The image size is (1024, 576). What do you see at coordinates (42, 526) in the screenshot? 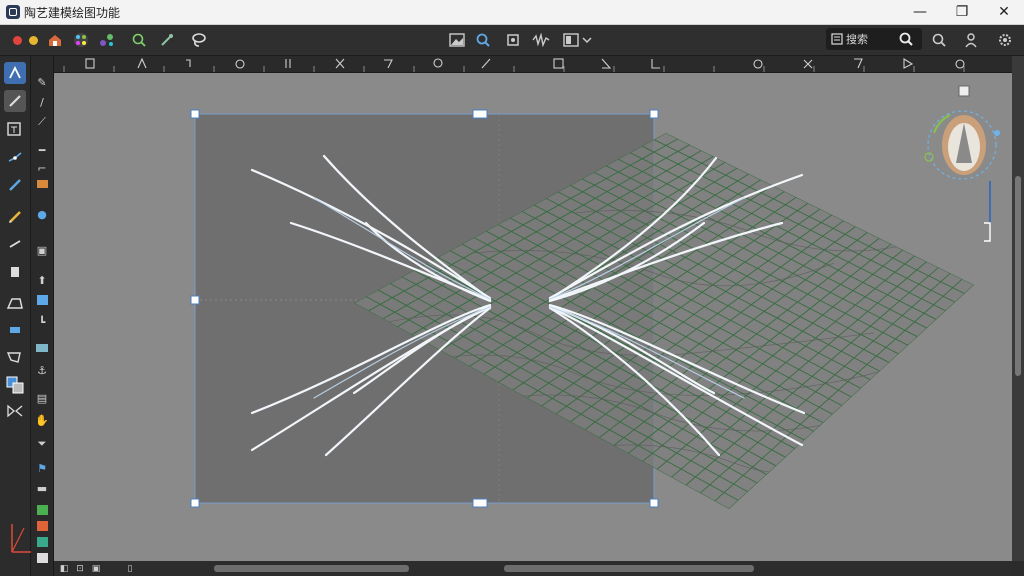
I see `orange-layer-icon` at bounding box center [42, 526].